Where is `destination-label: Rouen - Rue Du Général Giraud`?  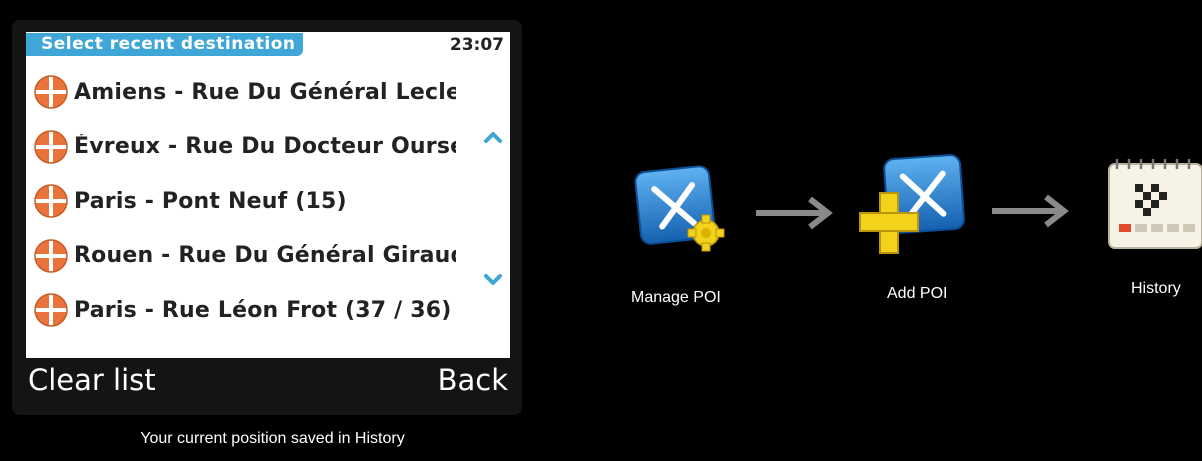 destination-label: Rouen - Rue Du Général Giraud is located at coordinates (265, 256).